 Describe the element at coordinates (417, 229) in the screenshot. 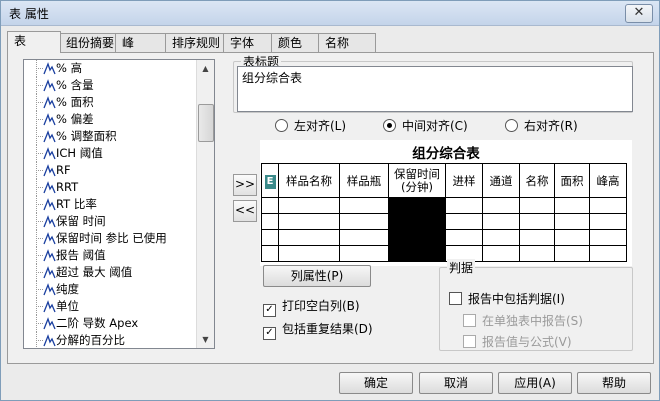

I see `selected-column-body` at that location.